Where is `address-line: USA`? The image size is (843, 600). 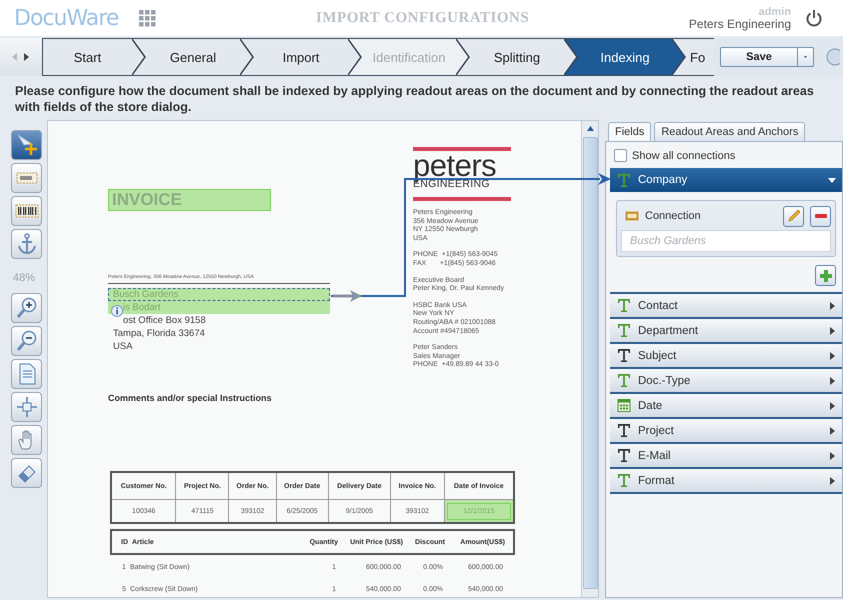 address-line: USA is located at coordinates (123, 346).